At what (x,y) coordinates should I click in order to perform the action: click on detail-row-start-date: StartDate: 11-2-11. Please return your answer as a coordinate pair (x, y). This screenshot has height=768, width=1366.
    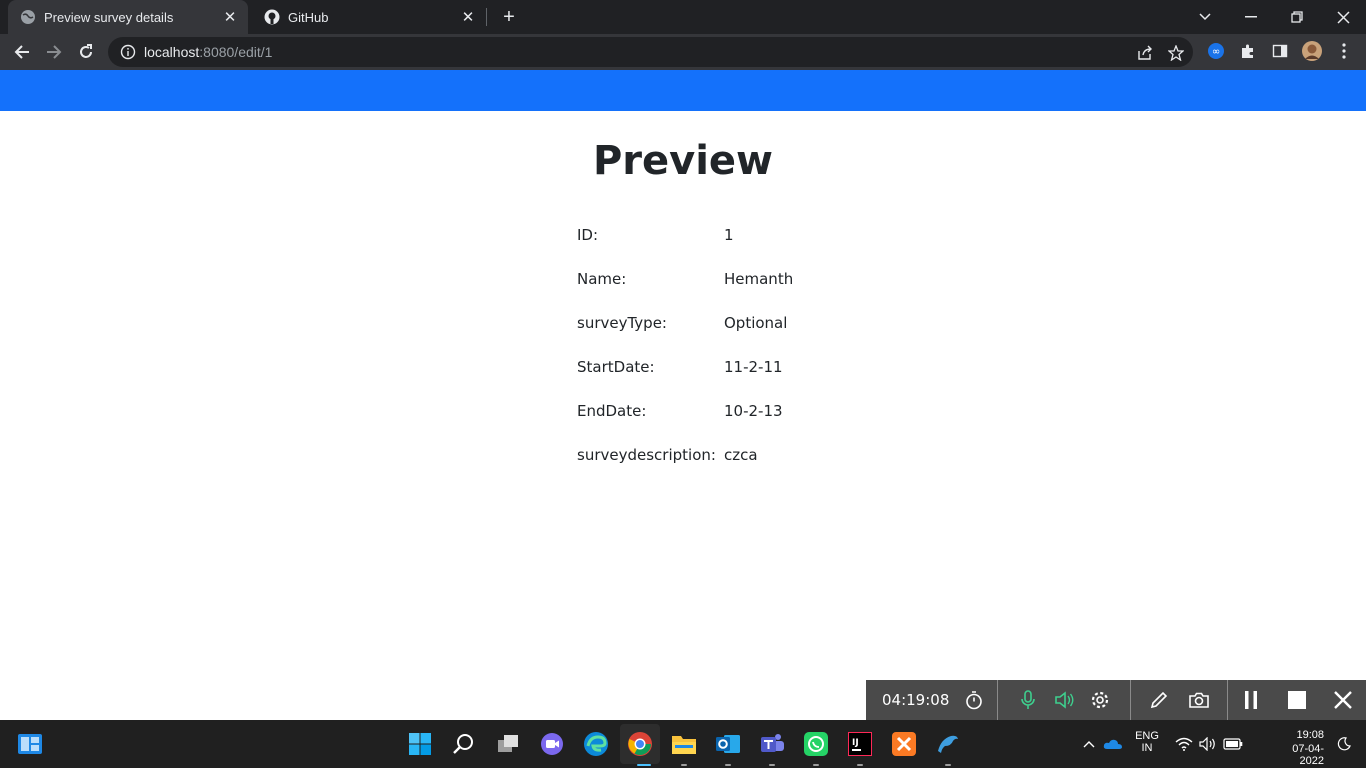
    Looking at the image, I should click on (685, 380).